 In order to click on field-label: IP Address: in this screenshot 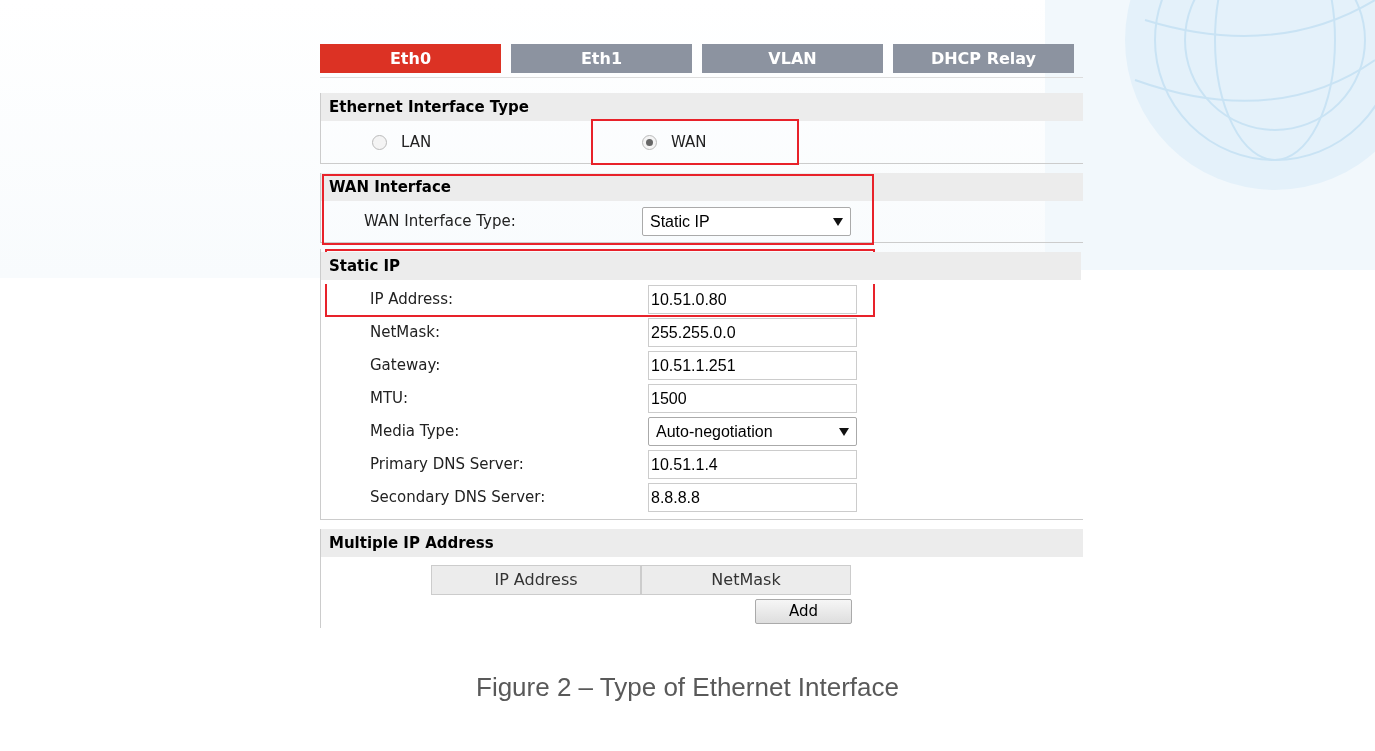, I will do `click(412, 300)`.